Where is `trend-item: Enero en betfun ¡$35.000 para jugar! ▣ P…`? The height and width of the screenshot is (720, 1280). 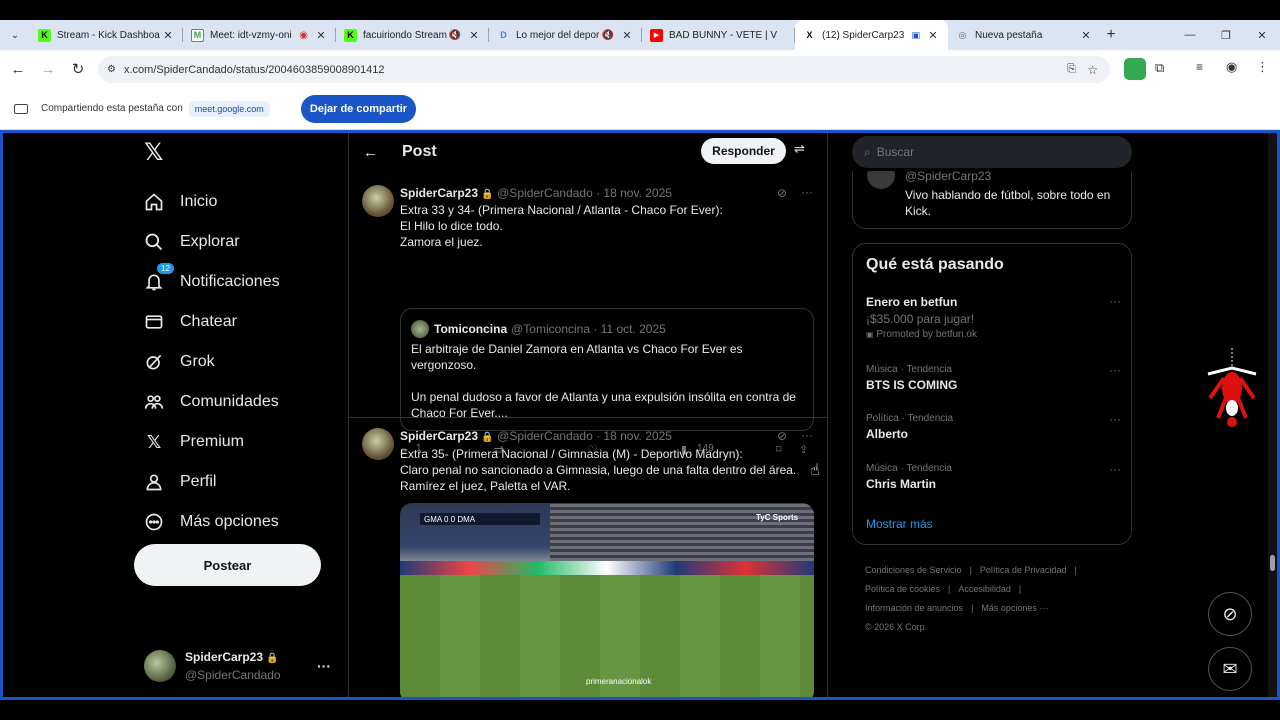
trend-item: Enero en betfun ¡$35.000 para jugar! ▣ P… is located at coordinates (993, 318).